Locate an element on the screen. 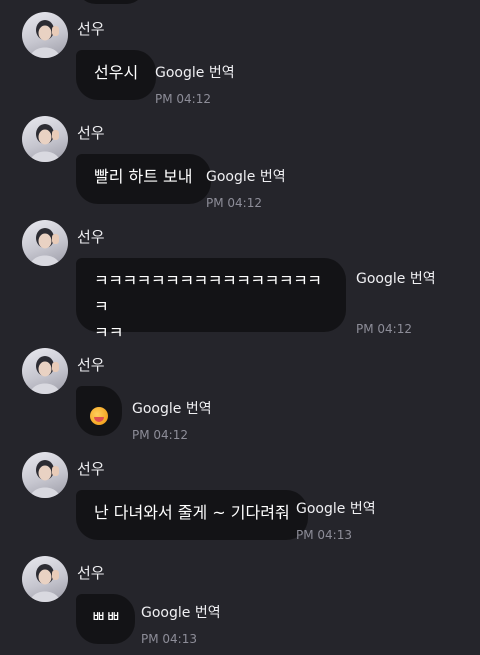 This screenshot has height=655, width=480. message-bubble: ㅋㅋㅋㅋㅋㅋㅋㅋㅋㅋㅋㅋㅋㅋㅋㅋㅋ ㅋㅋ is located at coordinates (211, 300).